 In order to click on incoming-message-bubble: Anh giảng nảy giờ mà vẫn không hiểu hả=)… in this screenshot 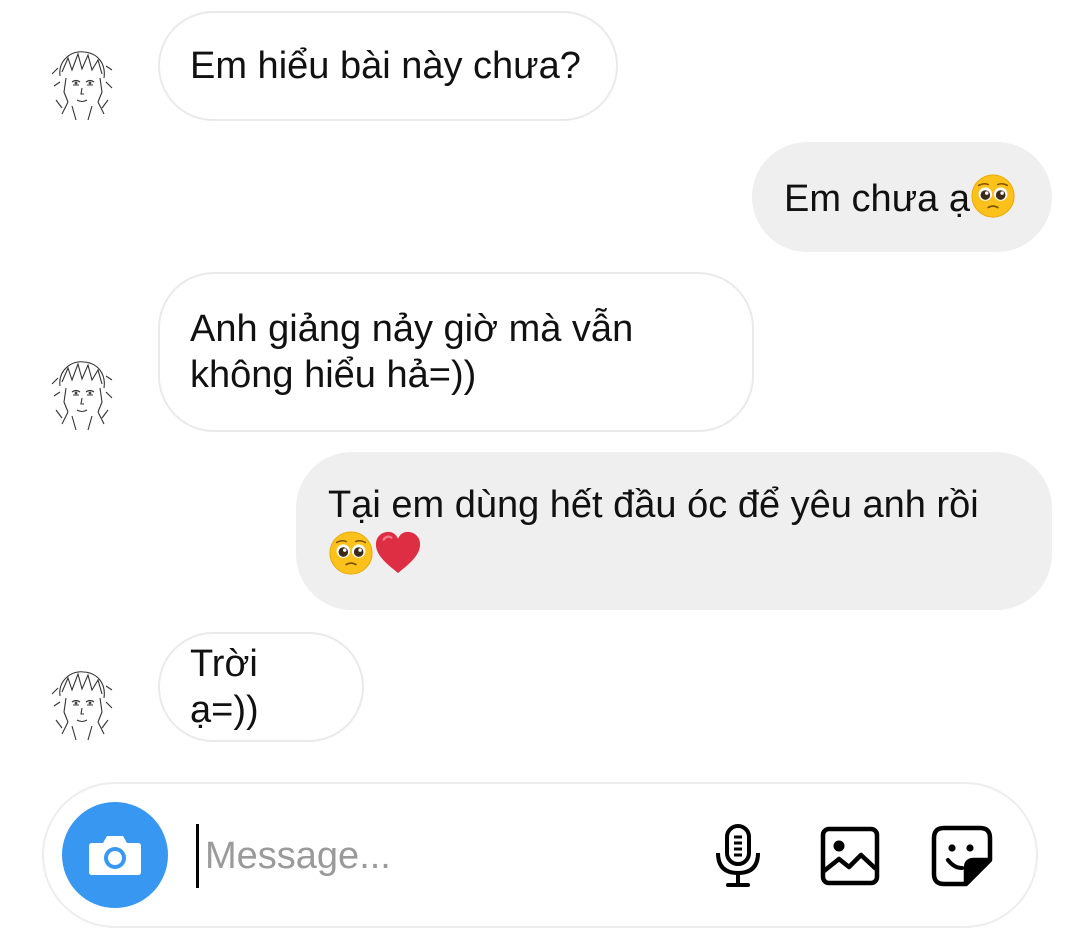, I will do `click(456, 352)`.